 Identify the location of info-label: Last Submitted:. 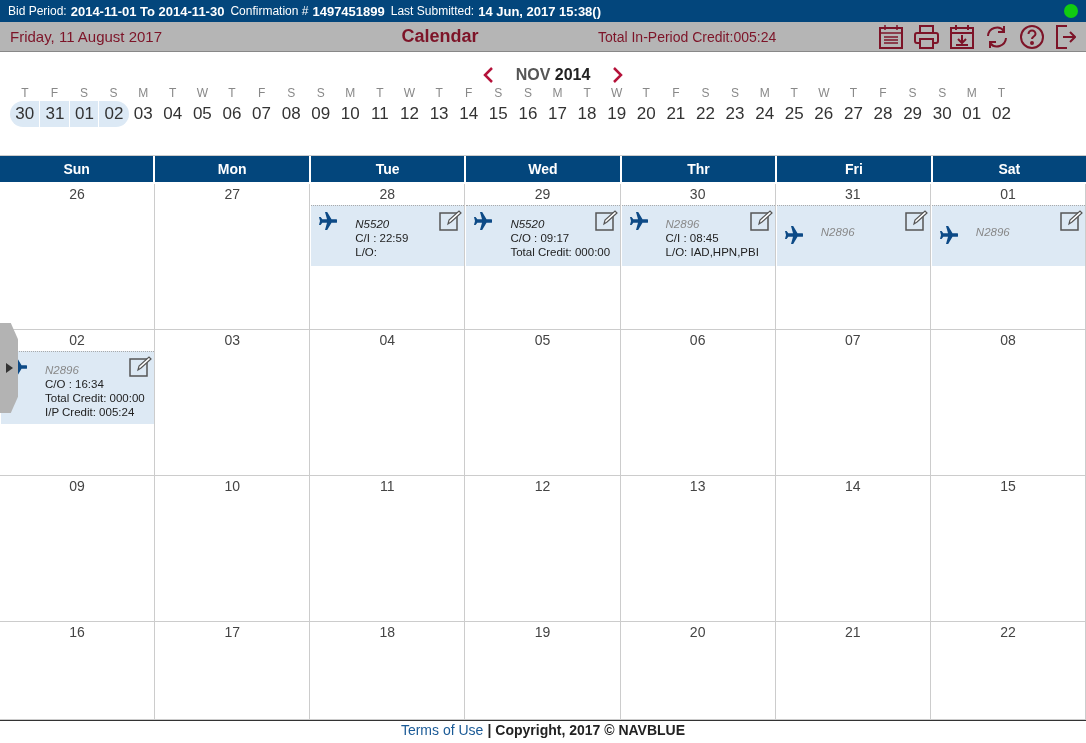
(432, 11).